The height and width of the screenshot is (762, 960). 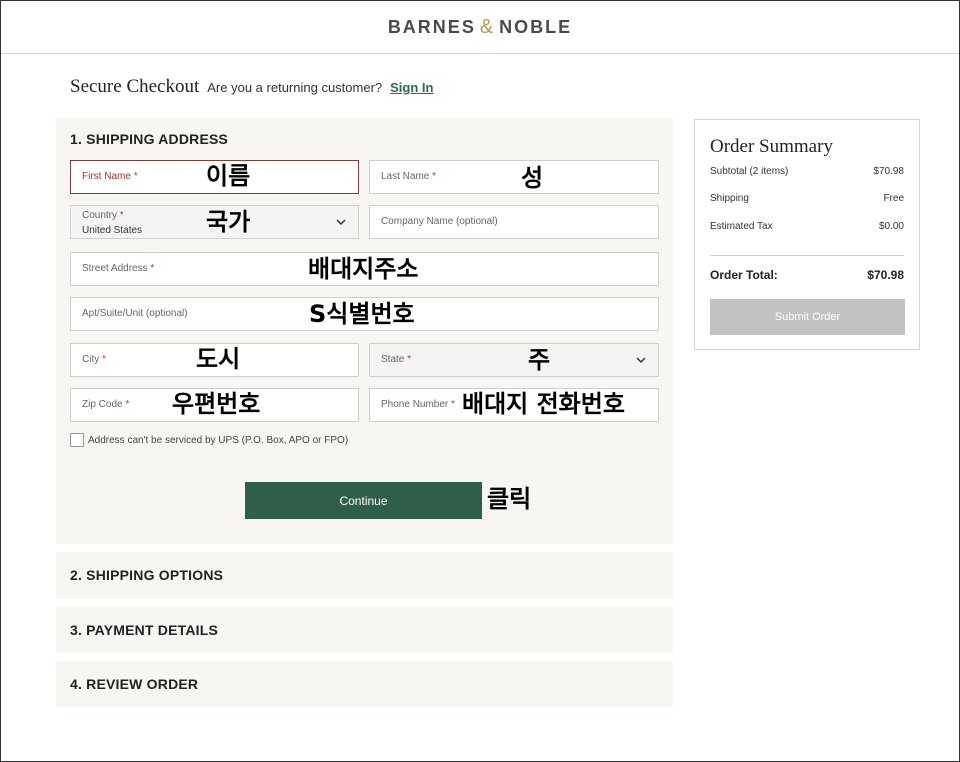 I want to click on last-name-label: Last Name *, so click(x=409, y=176).